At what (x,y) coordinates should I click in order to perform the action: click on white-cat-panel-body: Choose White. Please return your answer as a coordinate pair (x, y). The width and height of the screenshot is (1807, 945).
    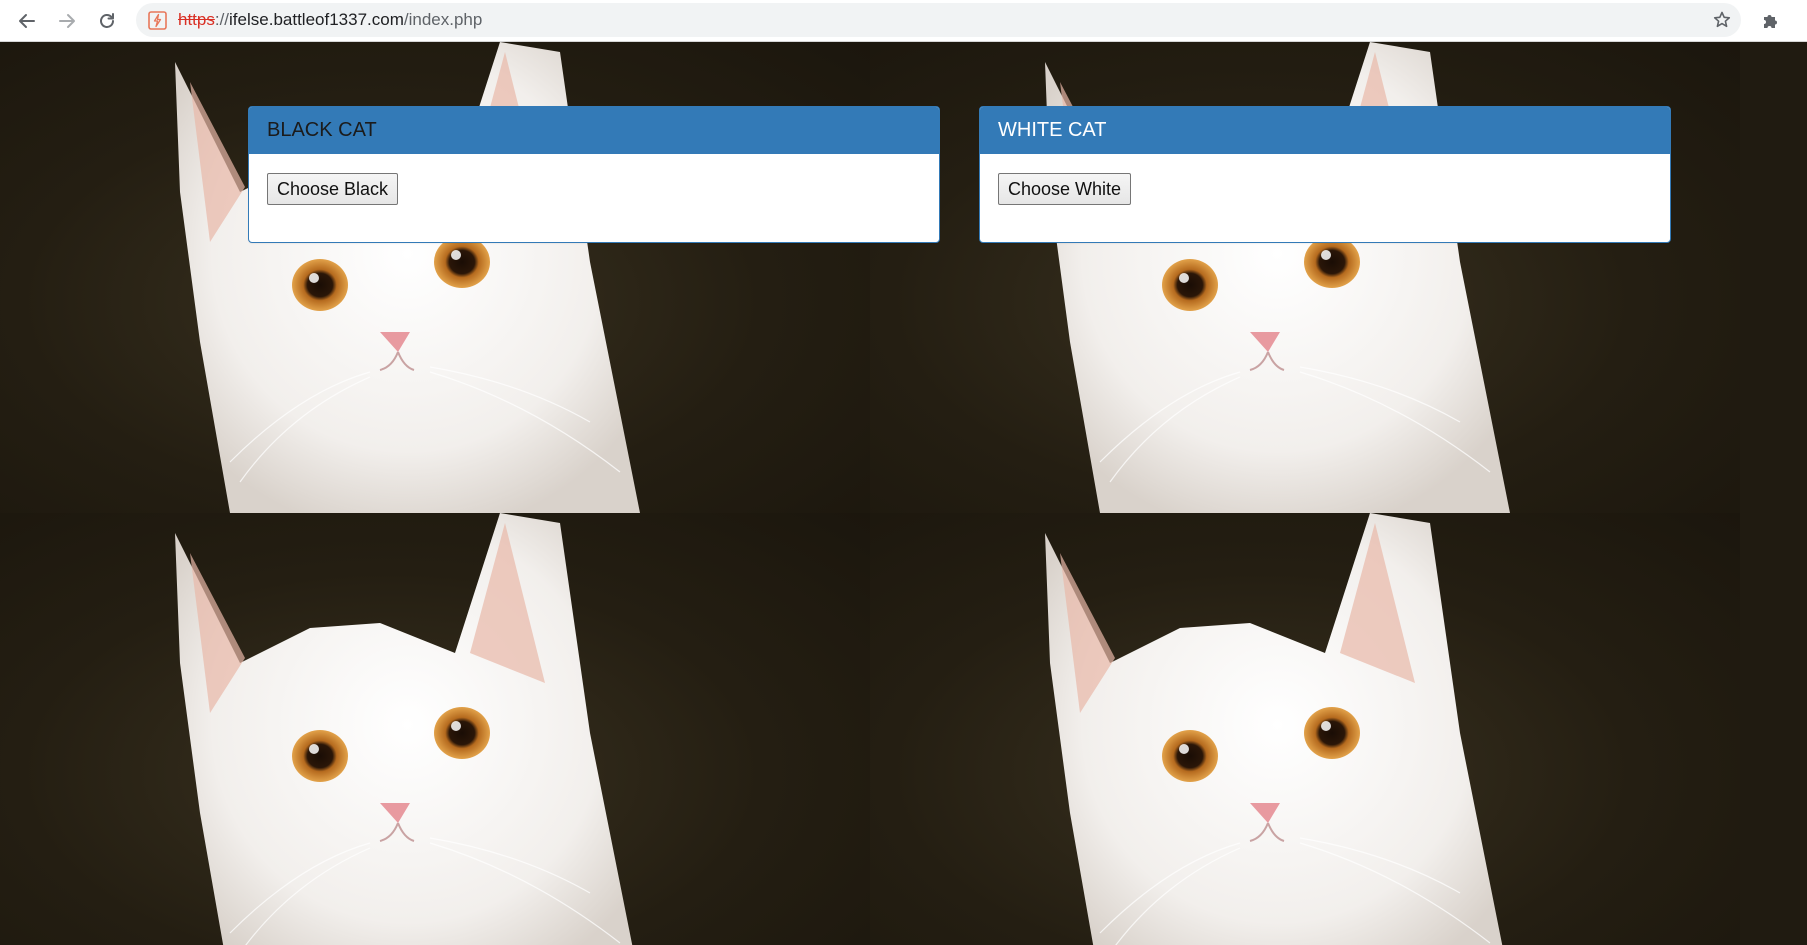
    Looking at the image, I should click on (1325, 189).